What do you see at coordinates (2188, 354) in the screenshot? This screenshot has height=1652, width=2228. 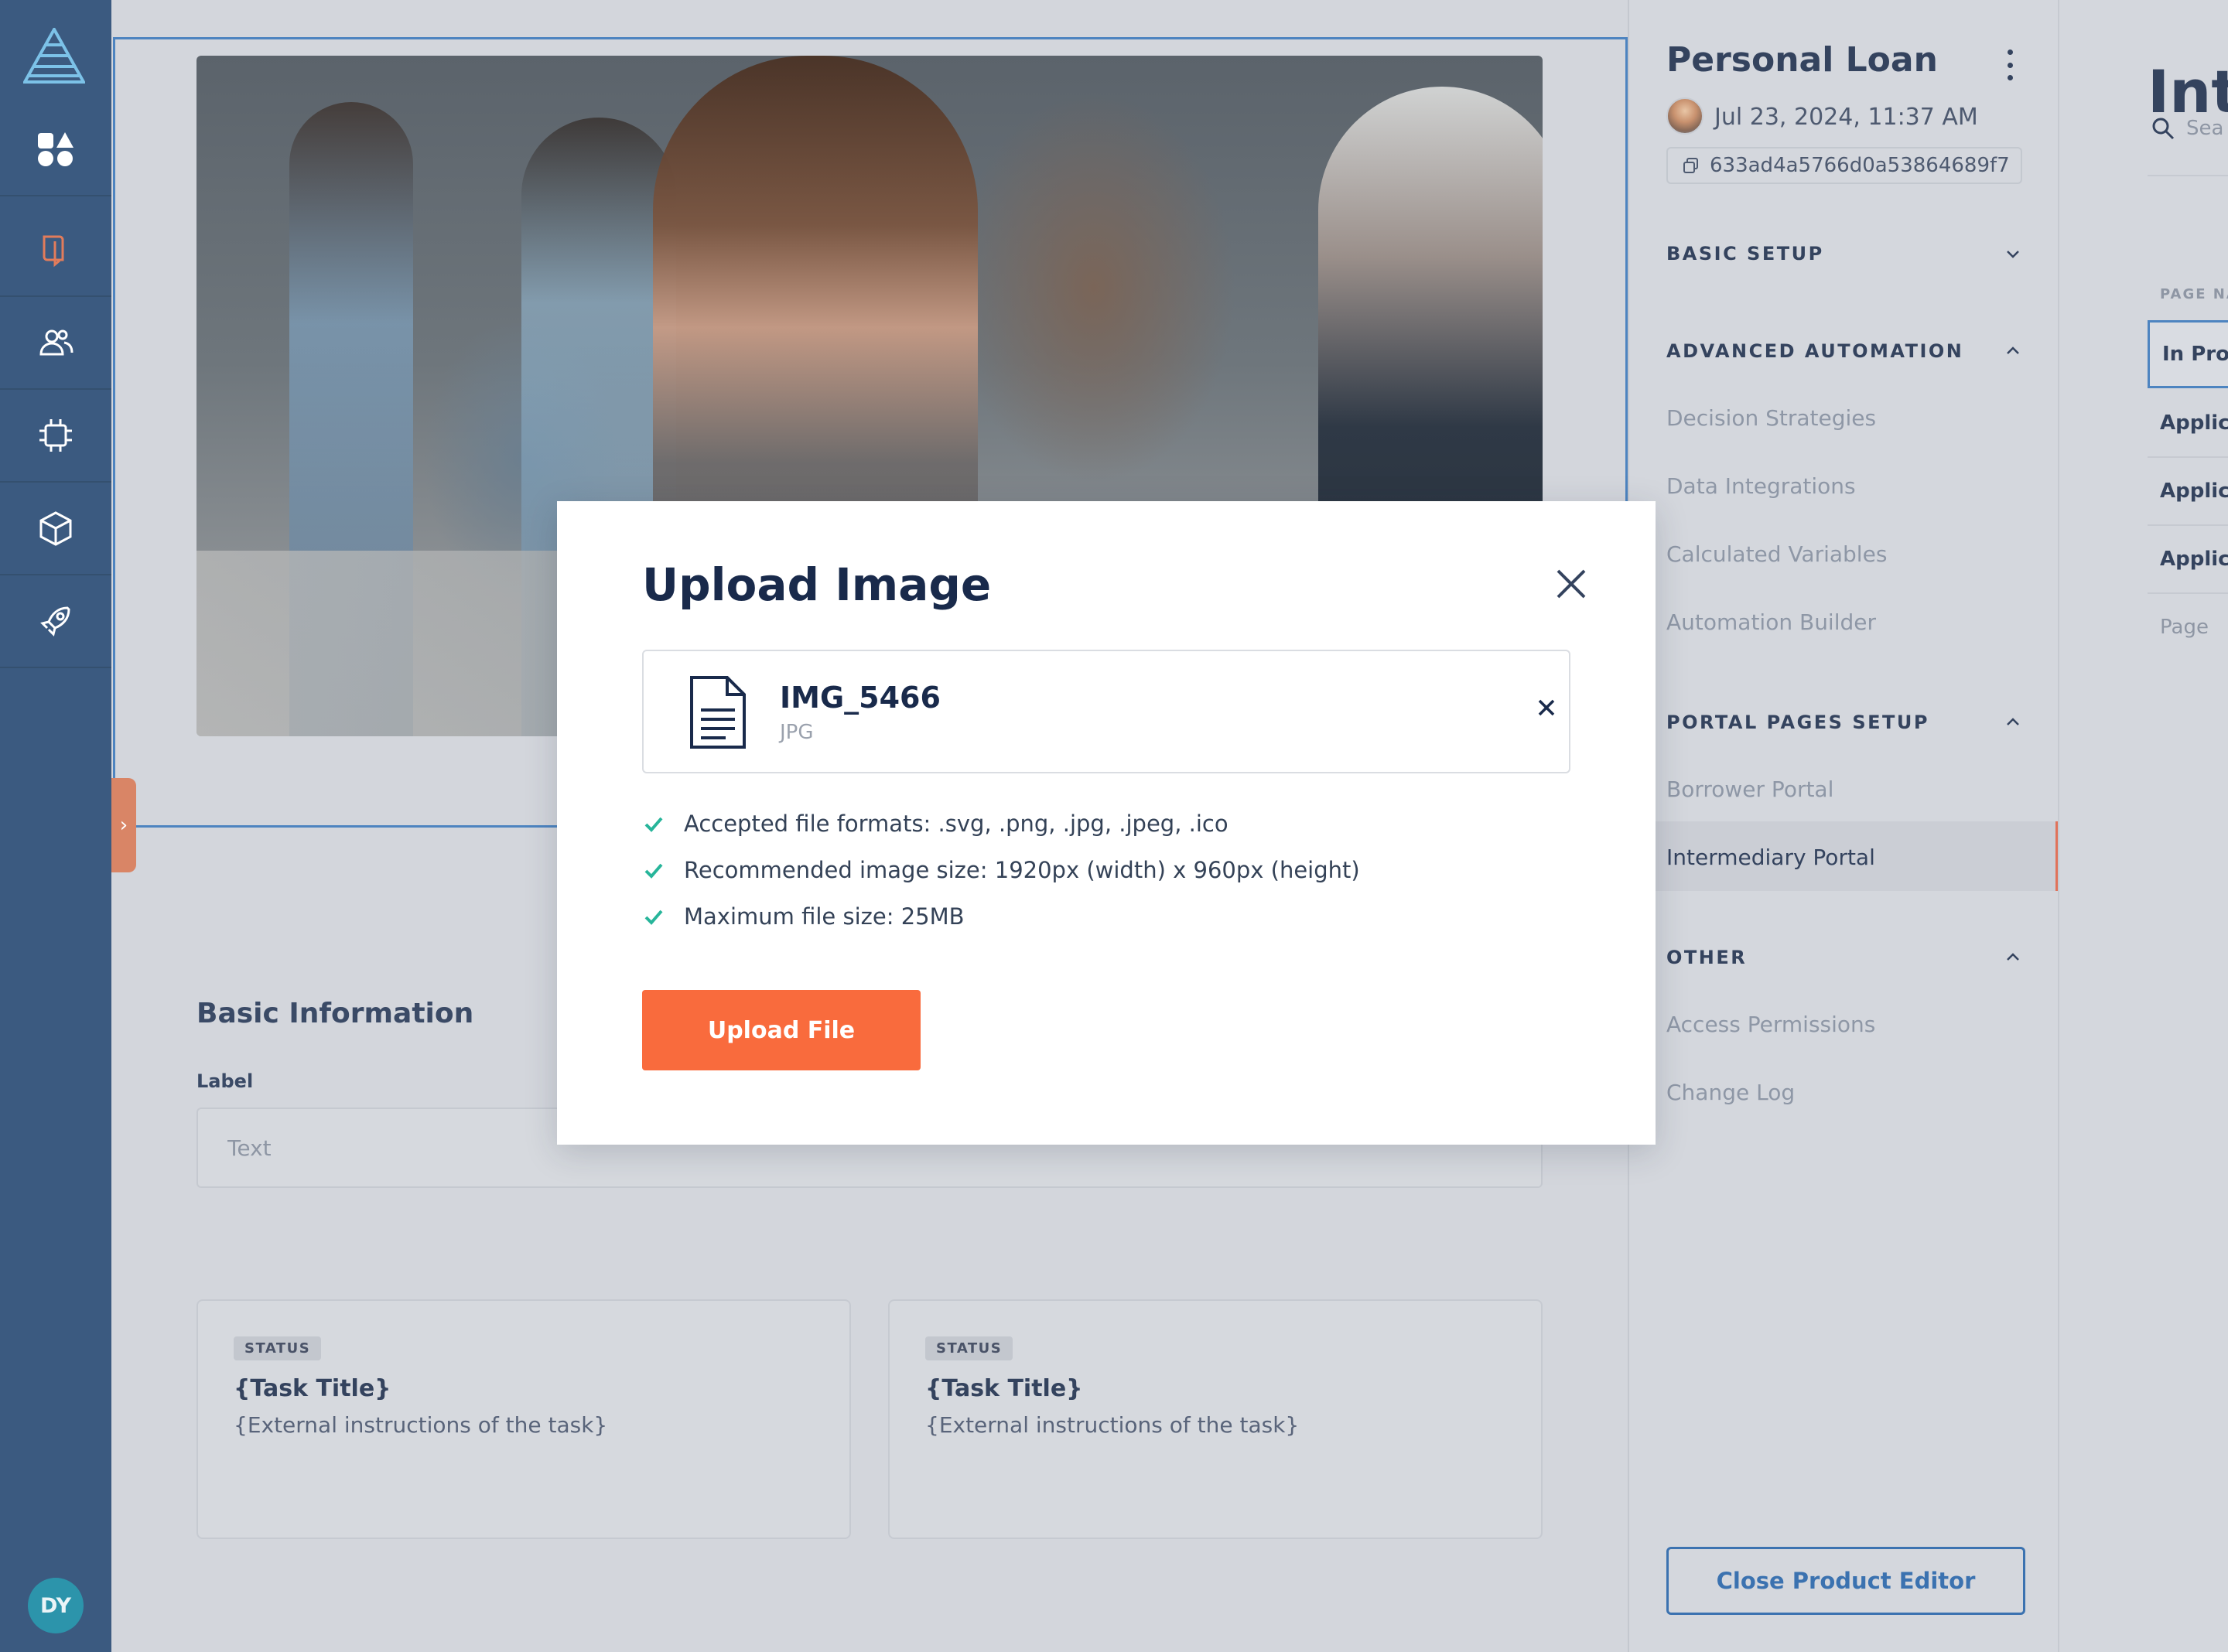 I see `table-row: In Prog` at bounding box center [2188, 354].